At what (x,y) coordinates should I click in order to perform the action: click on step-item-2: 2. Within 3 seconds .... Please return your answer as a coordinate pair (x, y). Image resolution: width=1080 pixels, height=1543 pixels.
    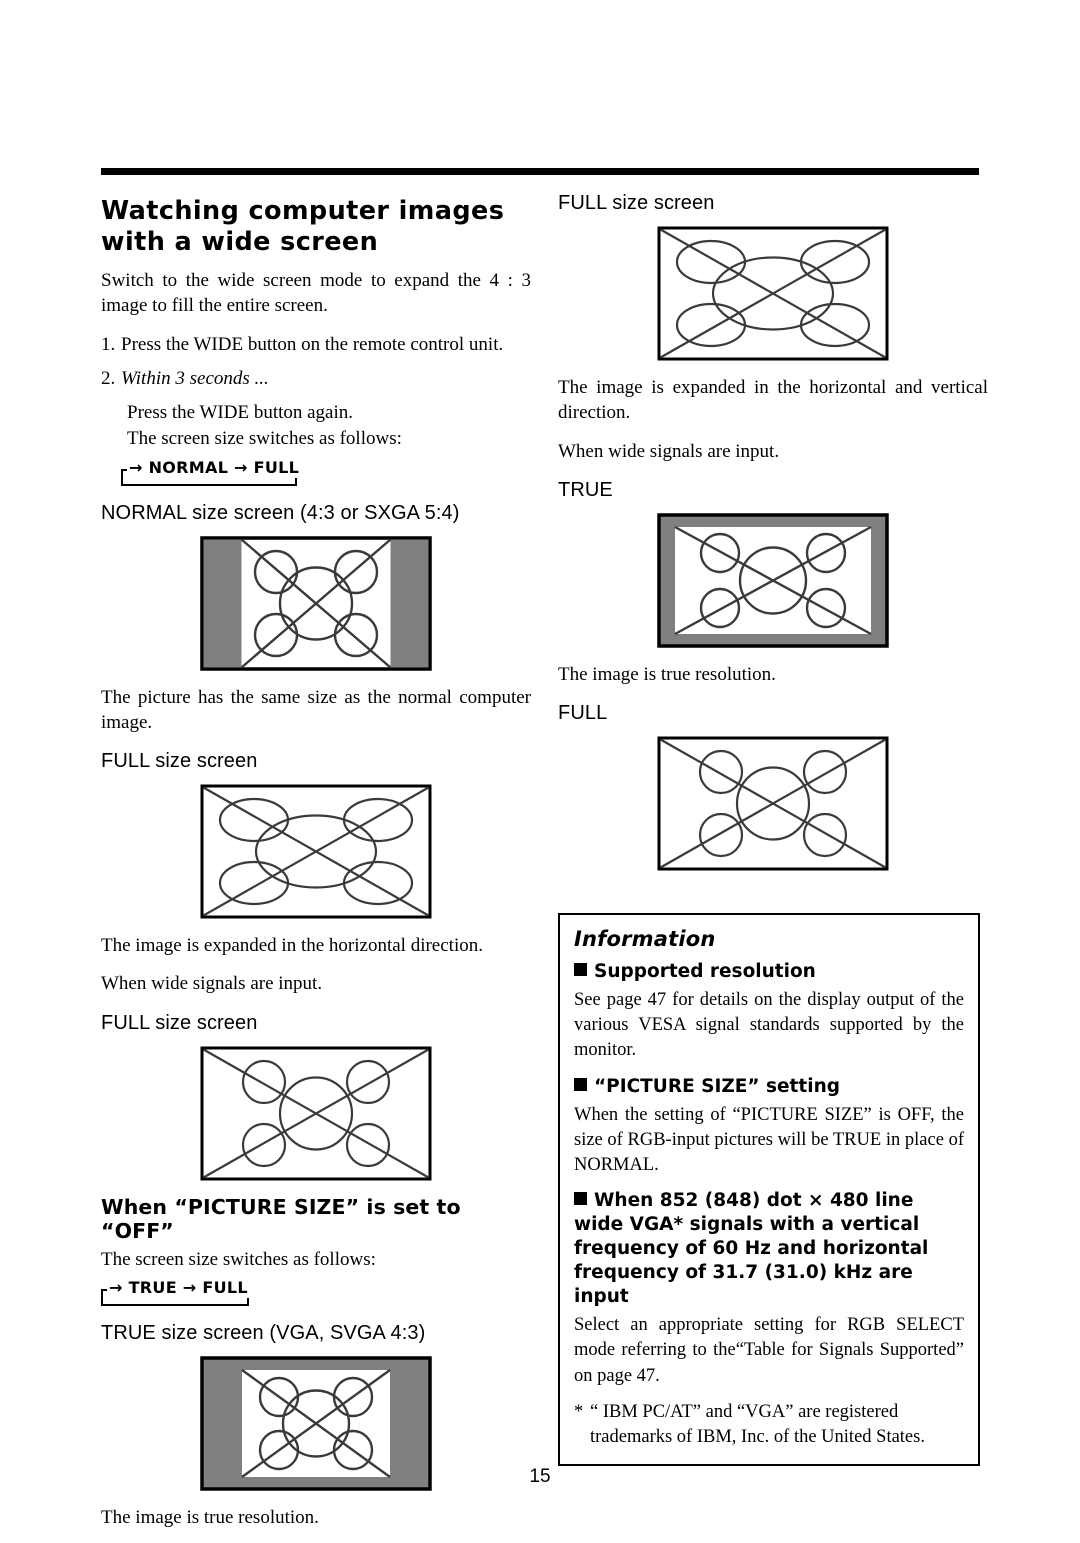
    Looking at the image, I should click on (316, 378).